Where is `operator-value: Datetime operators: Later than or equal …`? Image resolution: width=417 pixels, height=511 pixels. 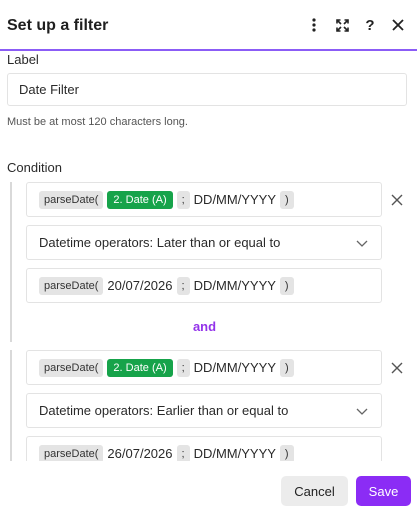
operator-value: Datetime operators: Later than or equal … is located at coordinates (160, 242).